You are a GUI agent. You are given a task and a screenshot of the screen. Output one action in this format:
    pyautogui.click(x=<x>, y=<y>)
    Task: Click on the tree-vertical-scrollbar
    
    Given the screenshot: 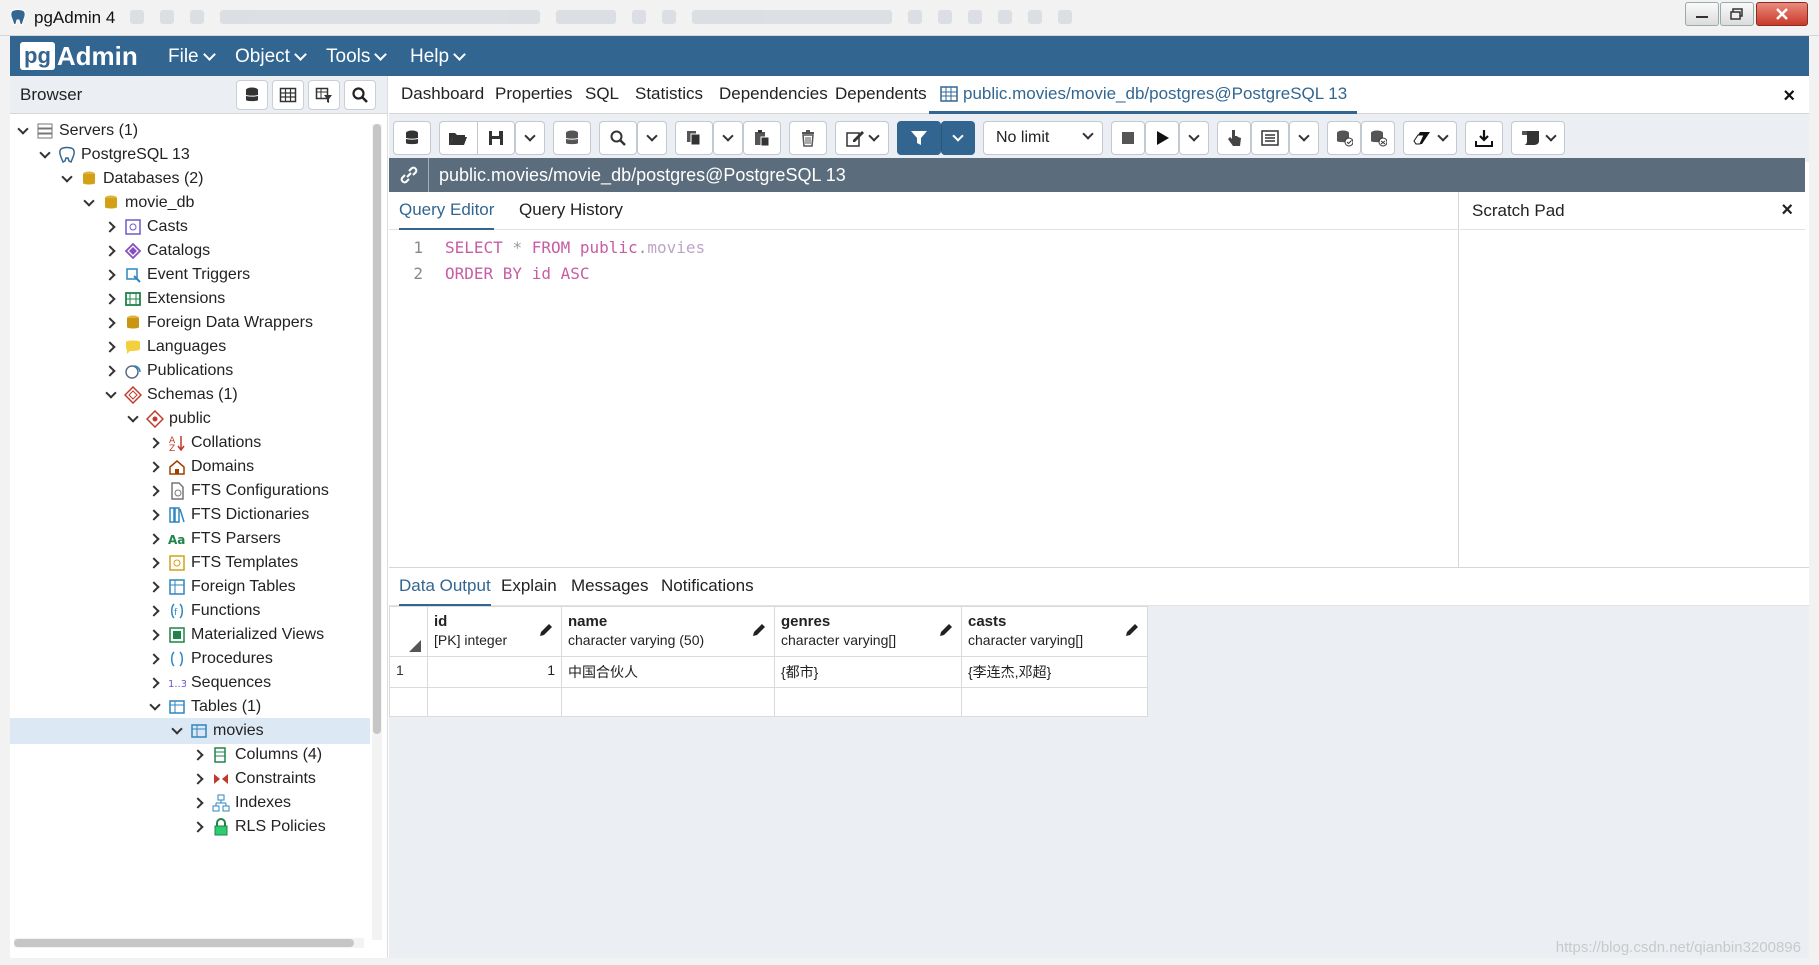 What is the action you would take?
    pyautogui.click(x=377, y=532)
    